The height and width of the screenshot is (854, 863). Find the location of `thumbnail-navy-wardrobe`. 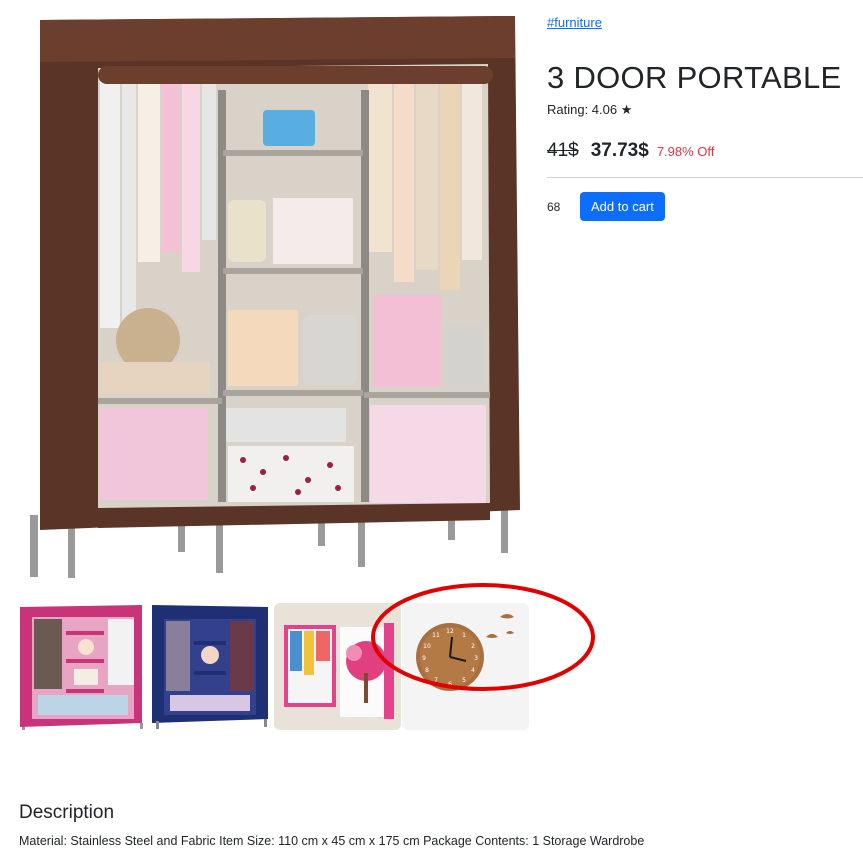

thumbnail-navy-wardrobe is located at coordinates (209, 666).